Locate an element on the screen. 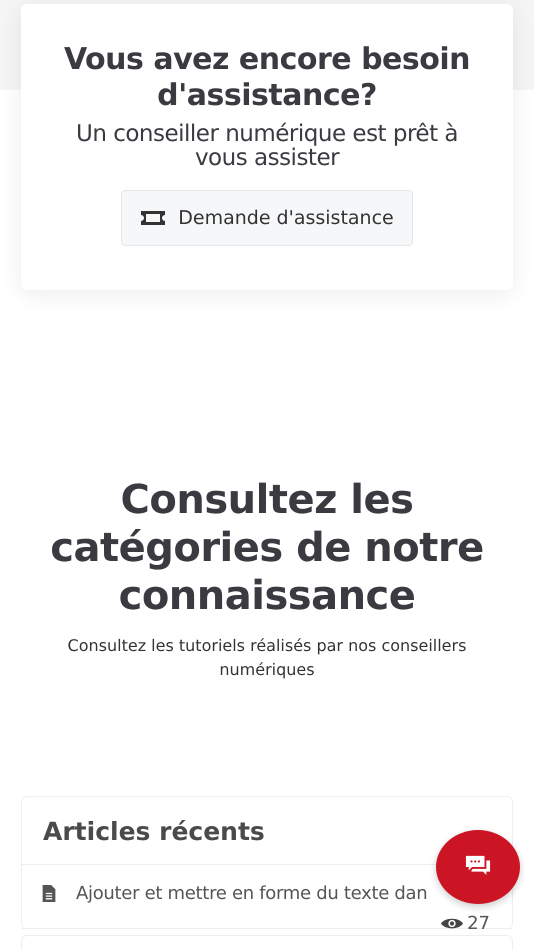 This screenshot has width=534, height=950. ticket-icon is located at coordinates (153, 218).